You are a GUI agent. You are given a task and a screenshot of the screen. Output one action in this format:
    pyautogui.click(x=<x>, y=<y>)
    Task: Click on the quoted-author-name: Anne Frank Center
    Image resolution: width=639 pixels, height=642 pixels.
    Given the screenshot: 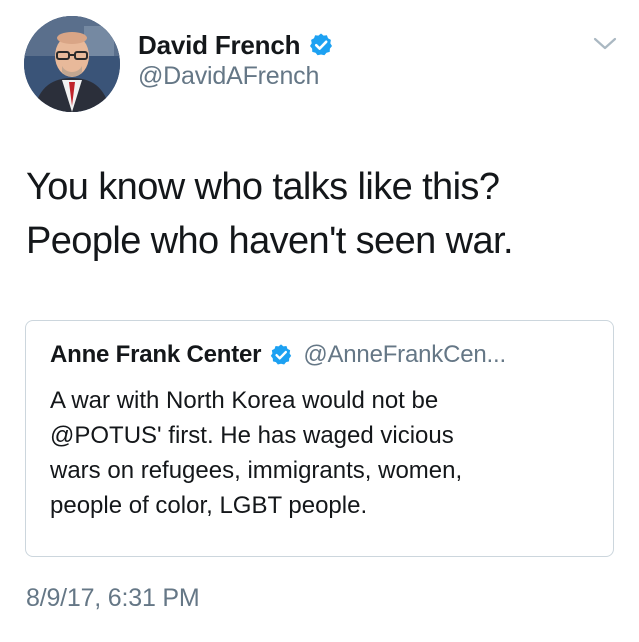 What is the action you would take?
    pyautogui.click(x=156, y=354)
    